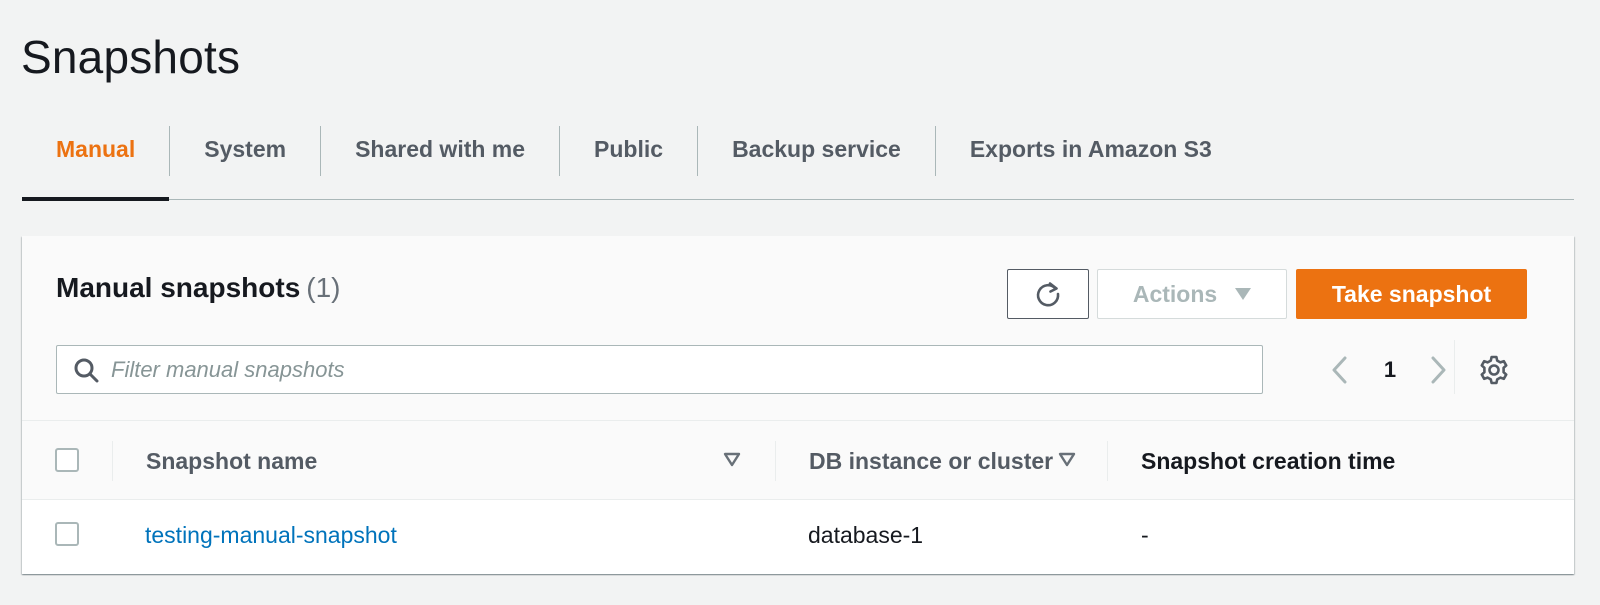  I want to click on column-label: Snapshot creation time, so click(1268, 460).